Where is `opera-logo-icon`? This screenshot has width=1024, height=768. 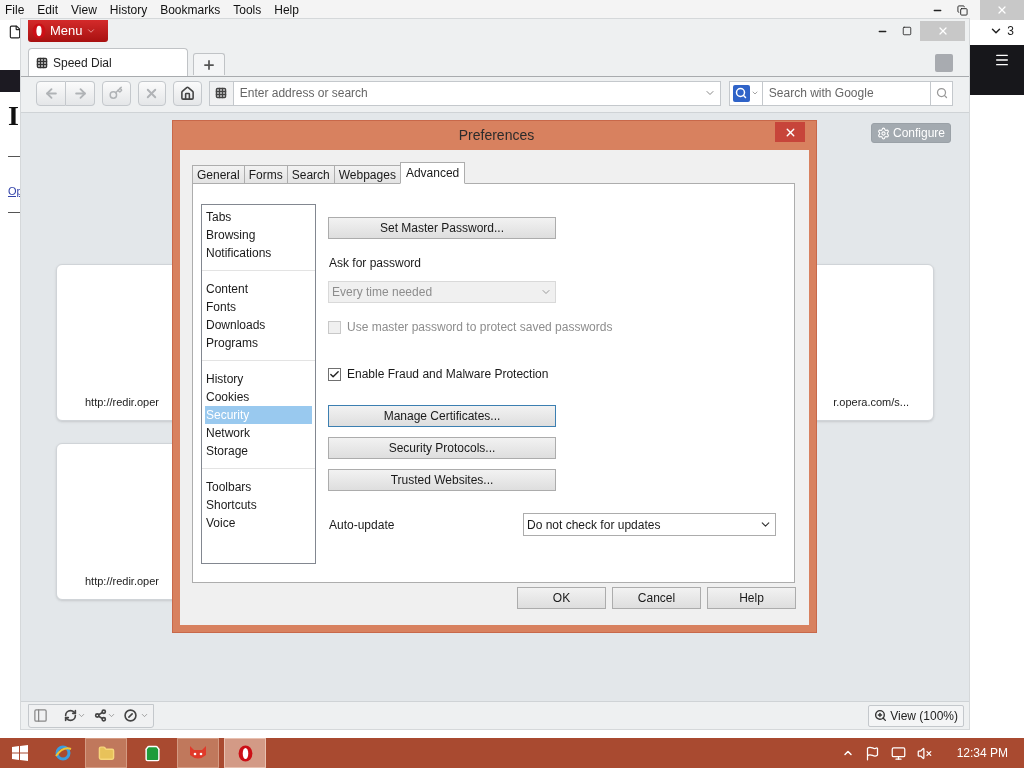 opera-logo-icon is located at coordinates (39, 31).